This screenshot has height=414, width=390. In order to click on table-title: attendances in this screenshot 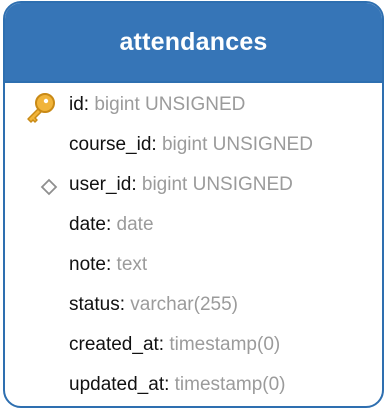, I will do `click(193, 41)`.